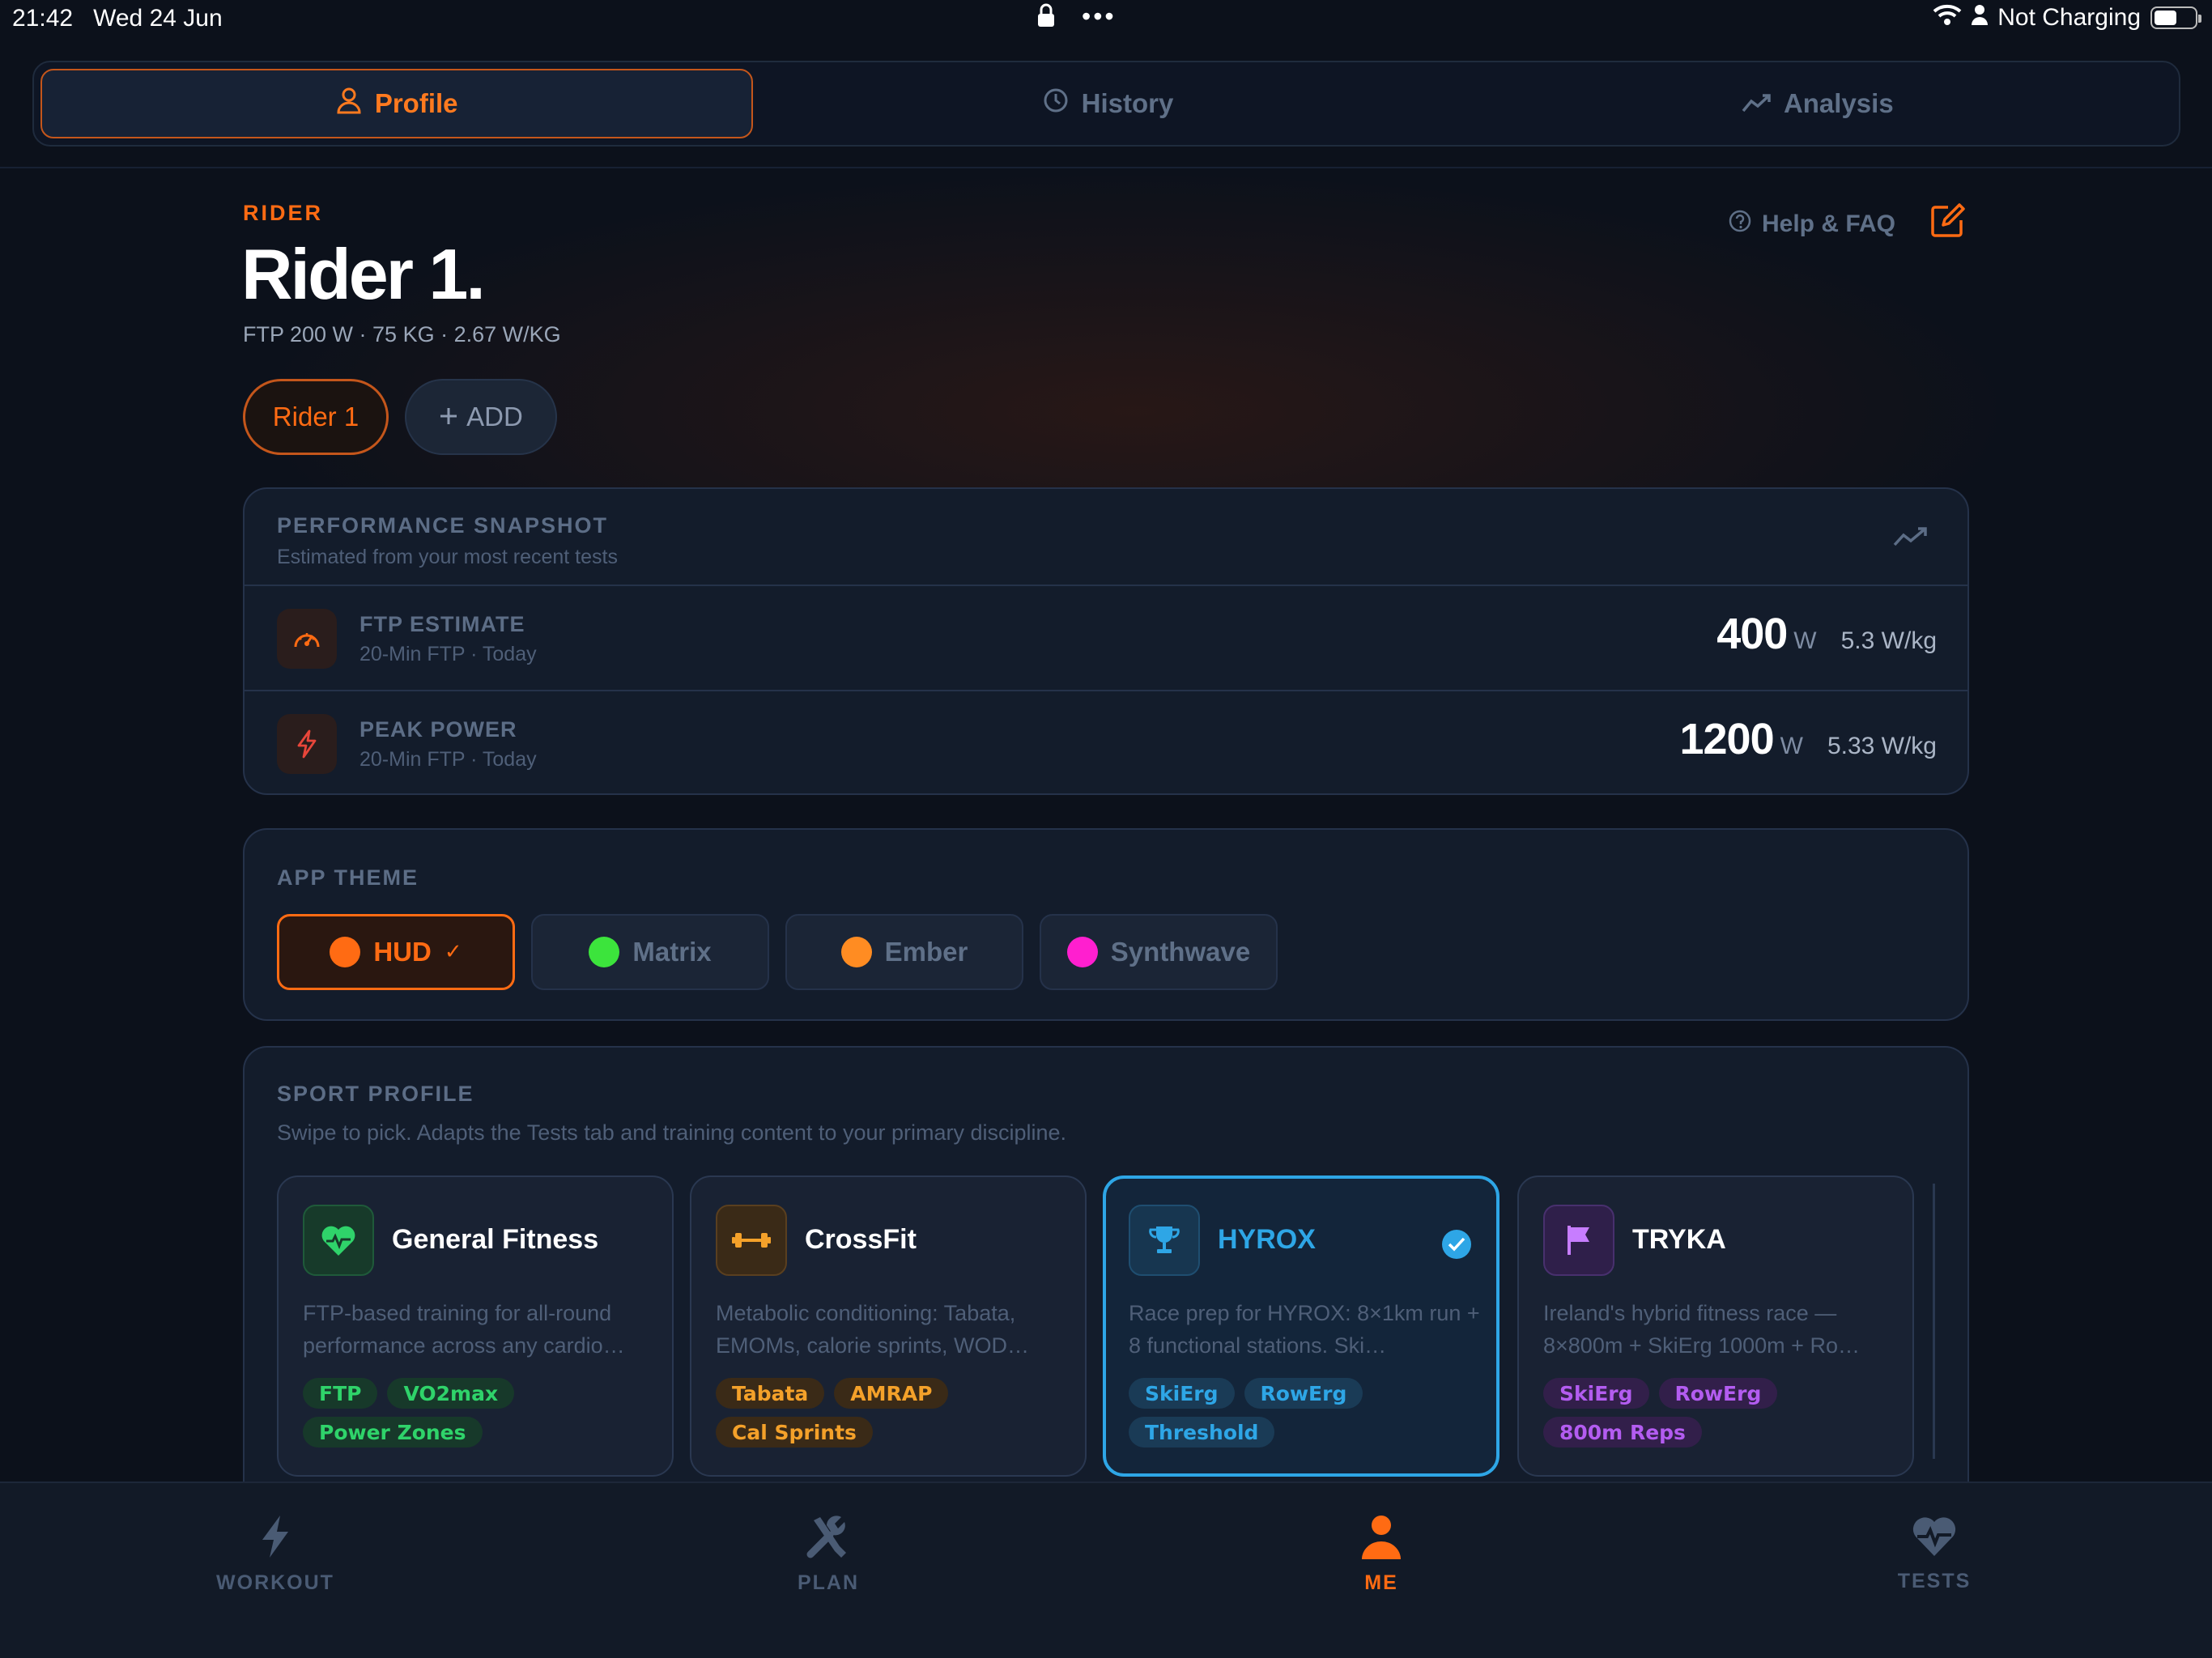  Describe the element at coordinates (43, 18) in the screenshot. I see `status-clock: 21:42` at that location.